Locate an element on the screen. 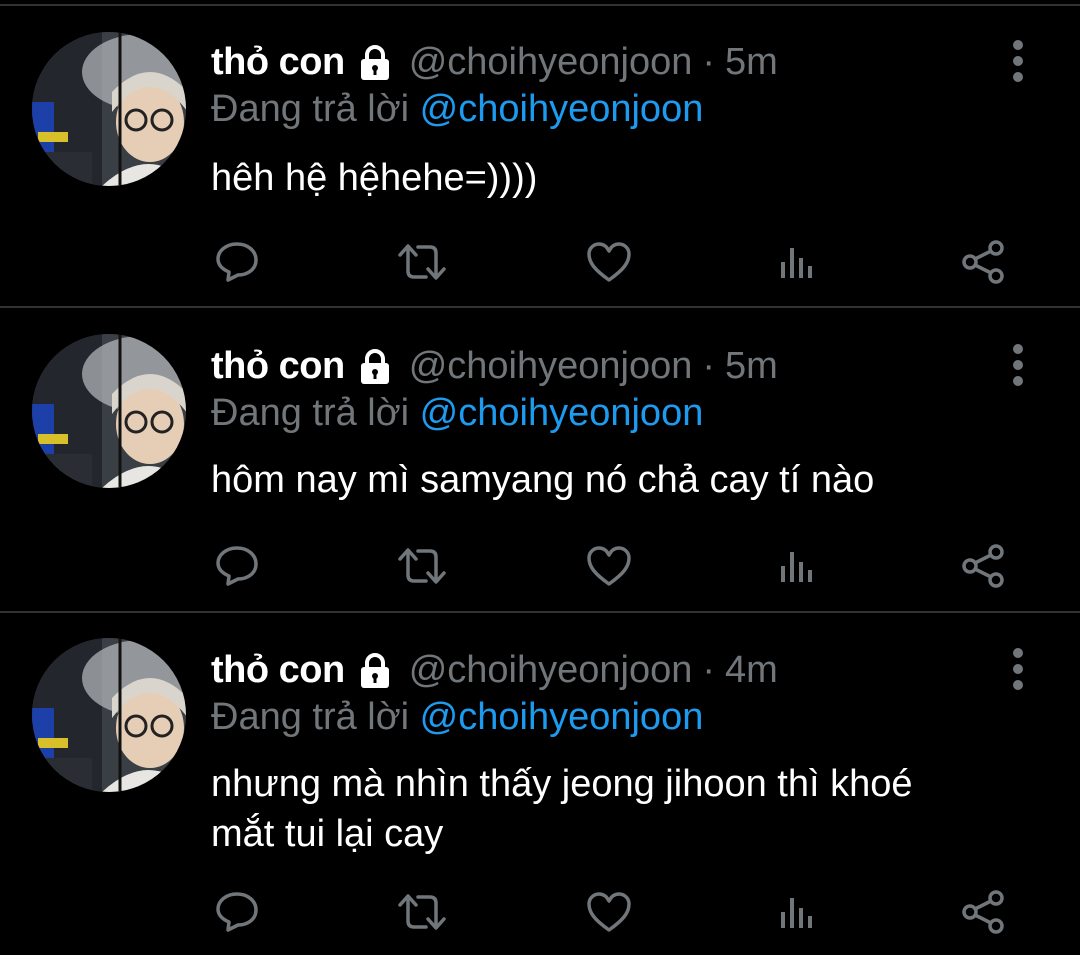 The image size is (1080, 955). tweet-header: thỏ con @choihyeonjoon · 4m is located at coordinates (494, 670).